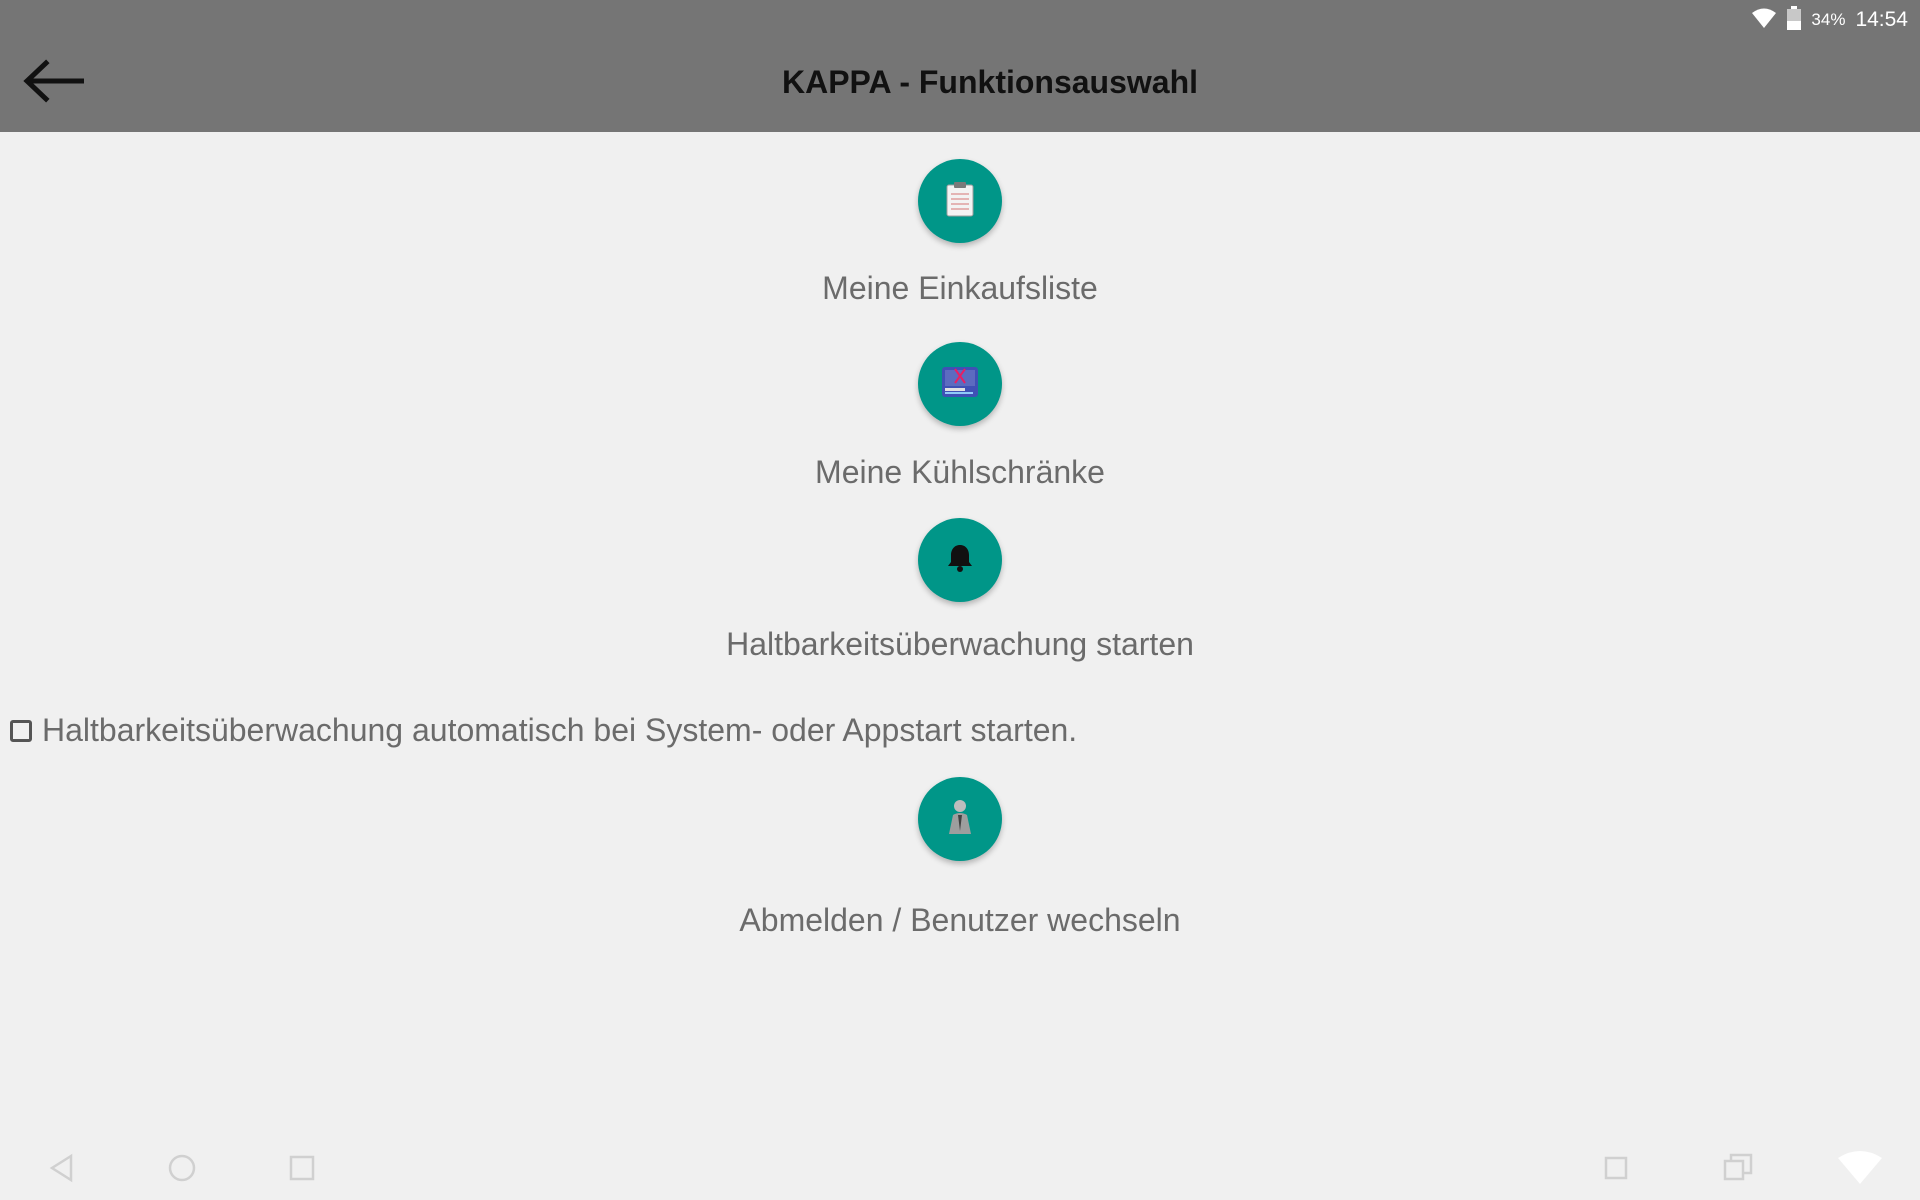  I want to click on screenshot-icon, so click(1616, 1168).